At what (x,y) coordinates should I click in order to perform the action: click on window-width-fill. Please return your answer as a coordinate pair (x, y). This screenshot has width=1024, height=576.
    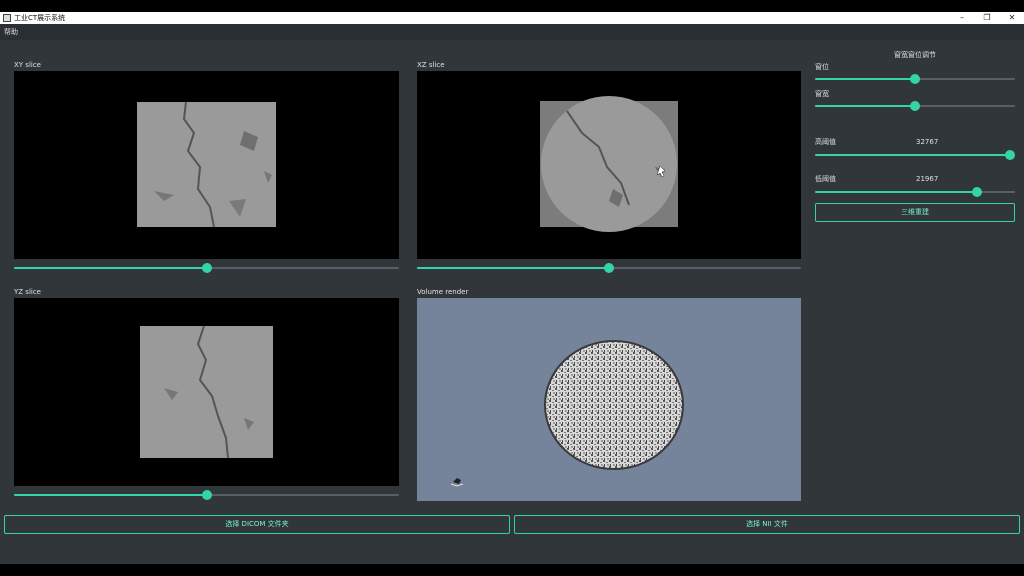
    Looking at the image, I should click on (865, 106).